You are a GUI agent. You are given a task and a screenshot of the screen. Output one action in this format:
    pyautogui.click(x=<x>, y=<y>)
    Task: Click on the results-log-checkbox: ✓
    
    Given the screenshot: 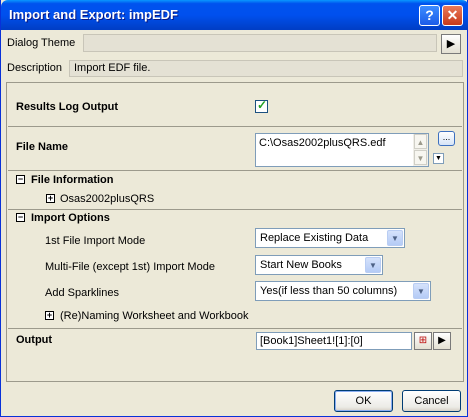 What is the action you would take?
    pyautogui.click(x=261, y=105)
    